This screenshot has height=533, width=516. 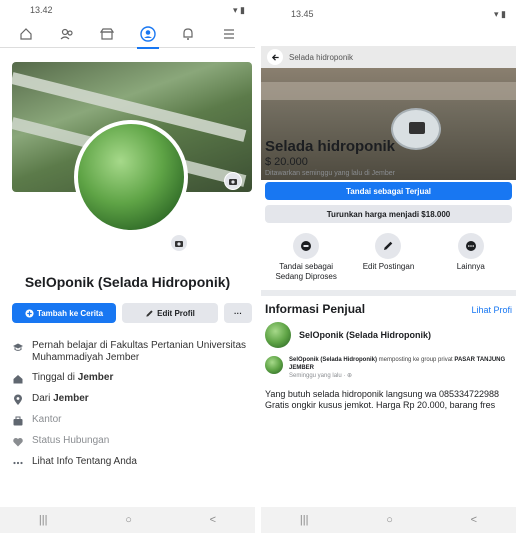 I want to click on friends-icon, so click(x=66, y=33).